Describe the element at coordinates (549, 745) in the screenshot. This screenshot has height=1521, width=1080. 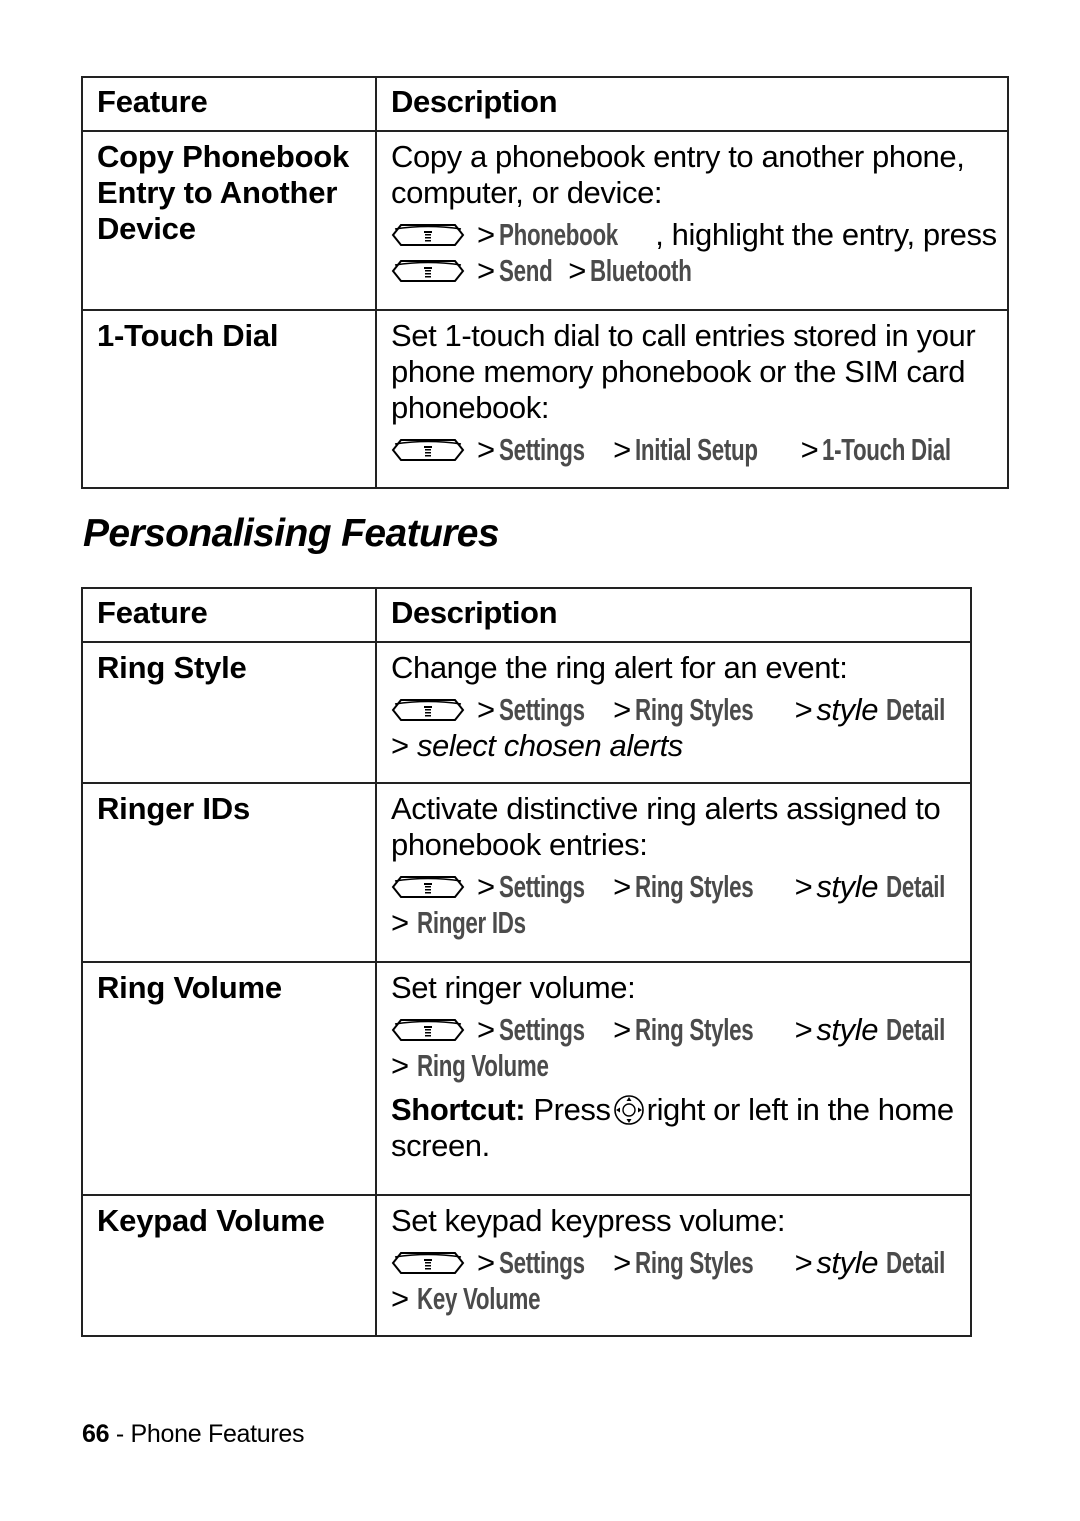
I see `instruction-select-alerts: select chosen alerts` at that location.